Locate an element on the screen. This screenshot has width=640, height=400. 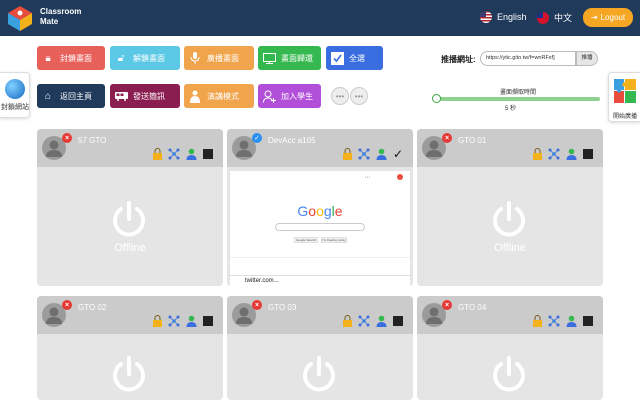
return-home-button: ⌂ 返回主頁 is located at coordinates (71, 96).